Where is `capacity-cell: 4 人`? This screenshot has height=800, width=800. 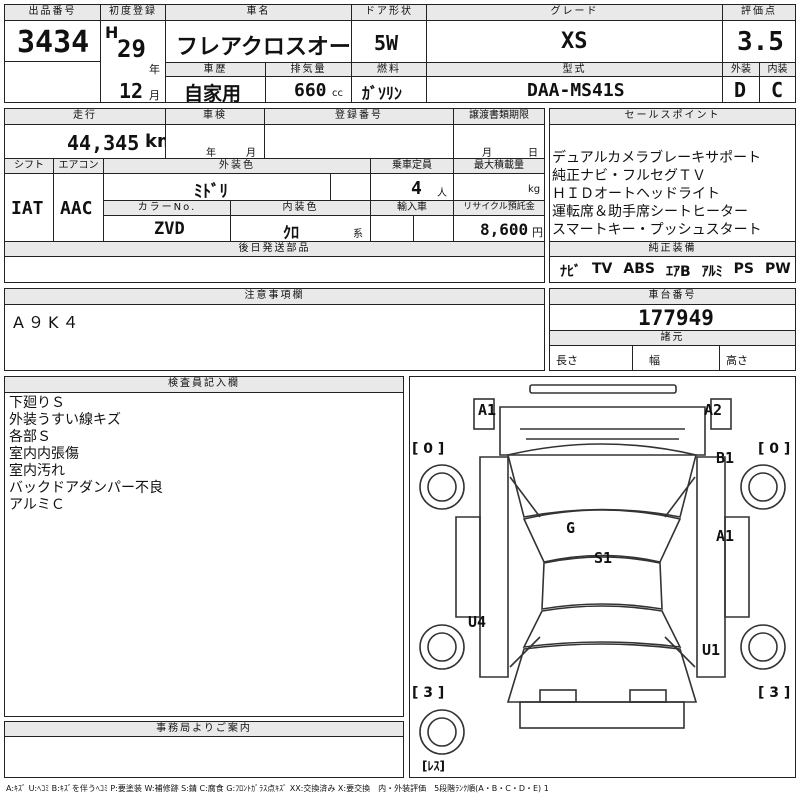 capacity-cell: 4 人 is located at coordinates (412, 187).